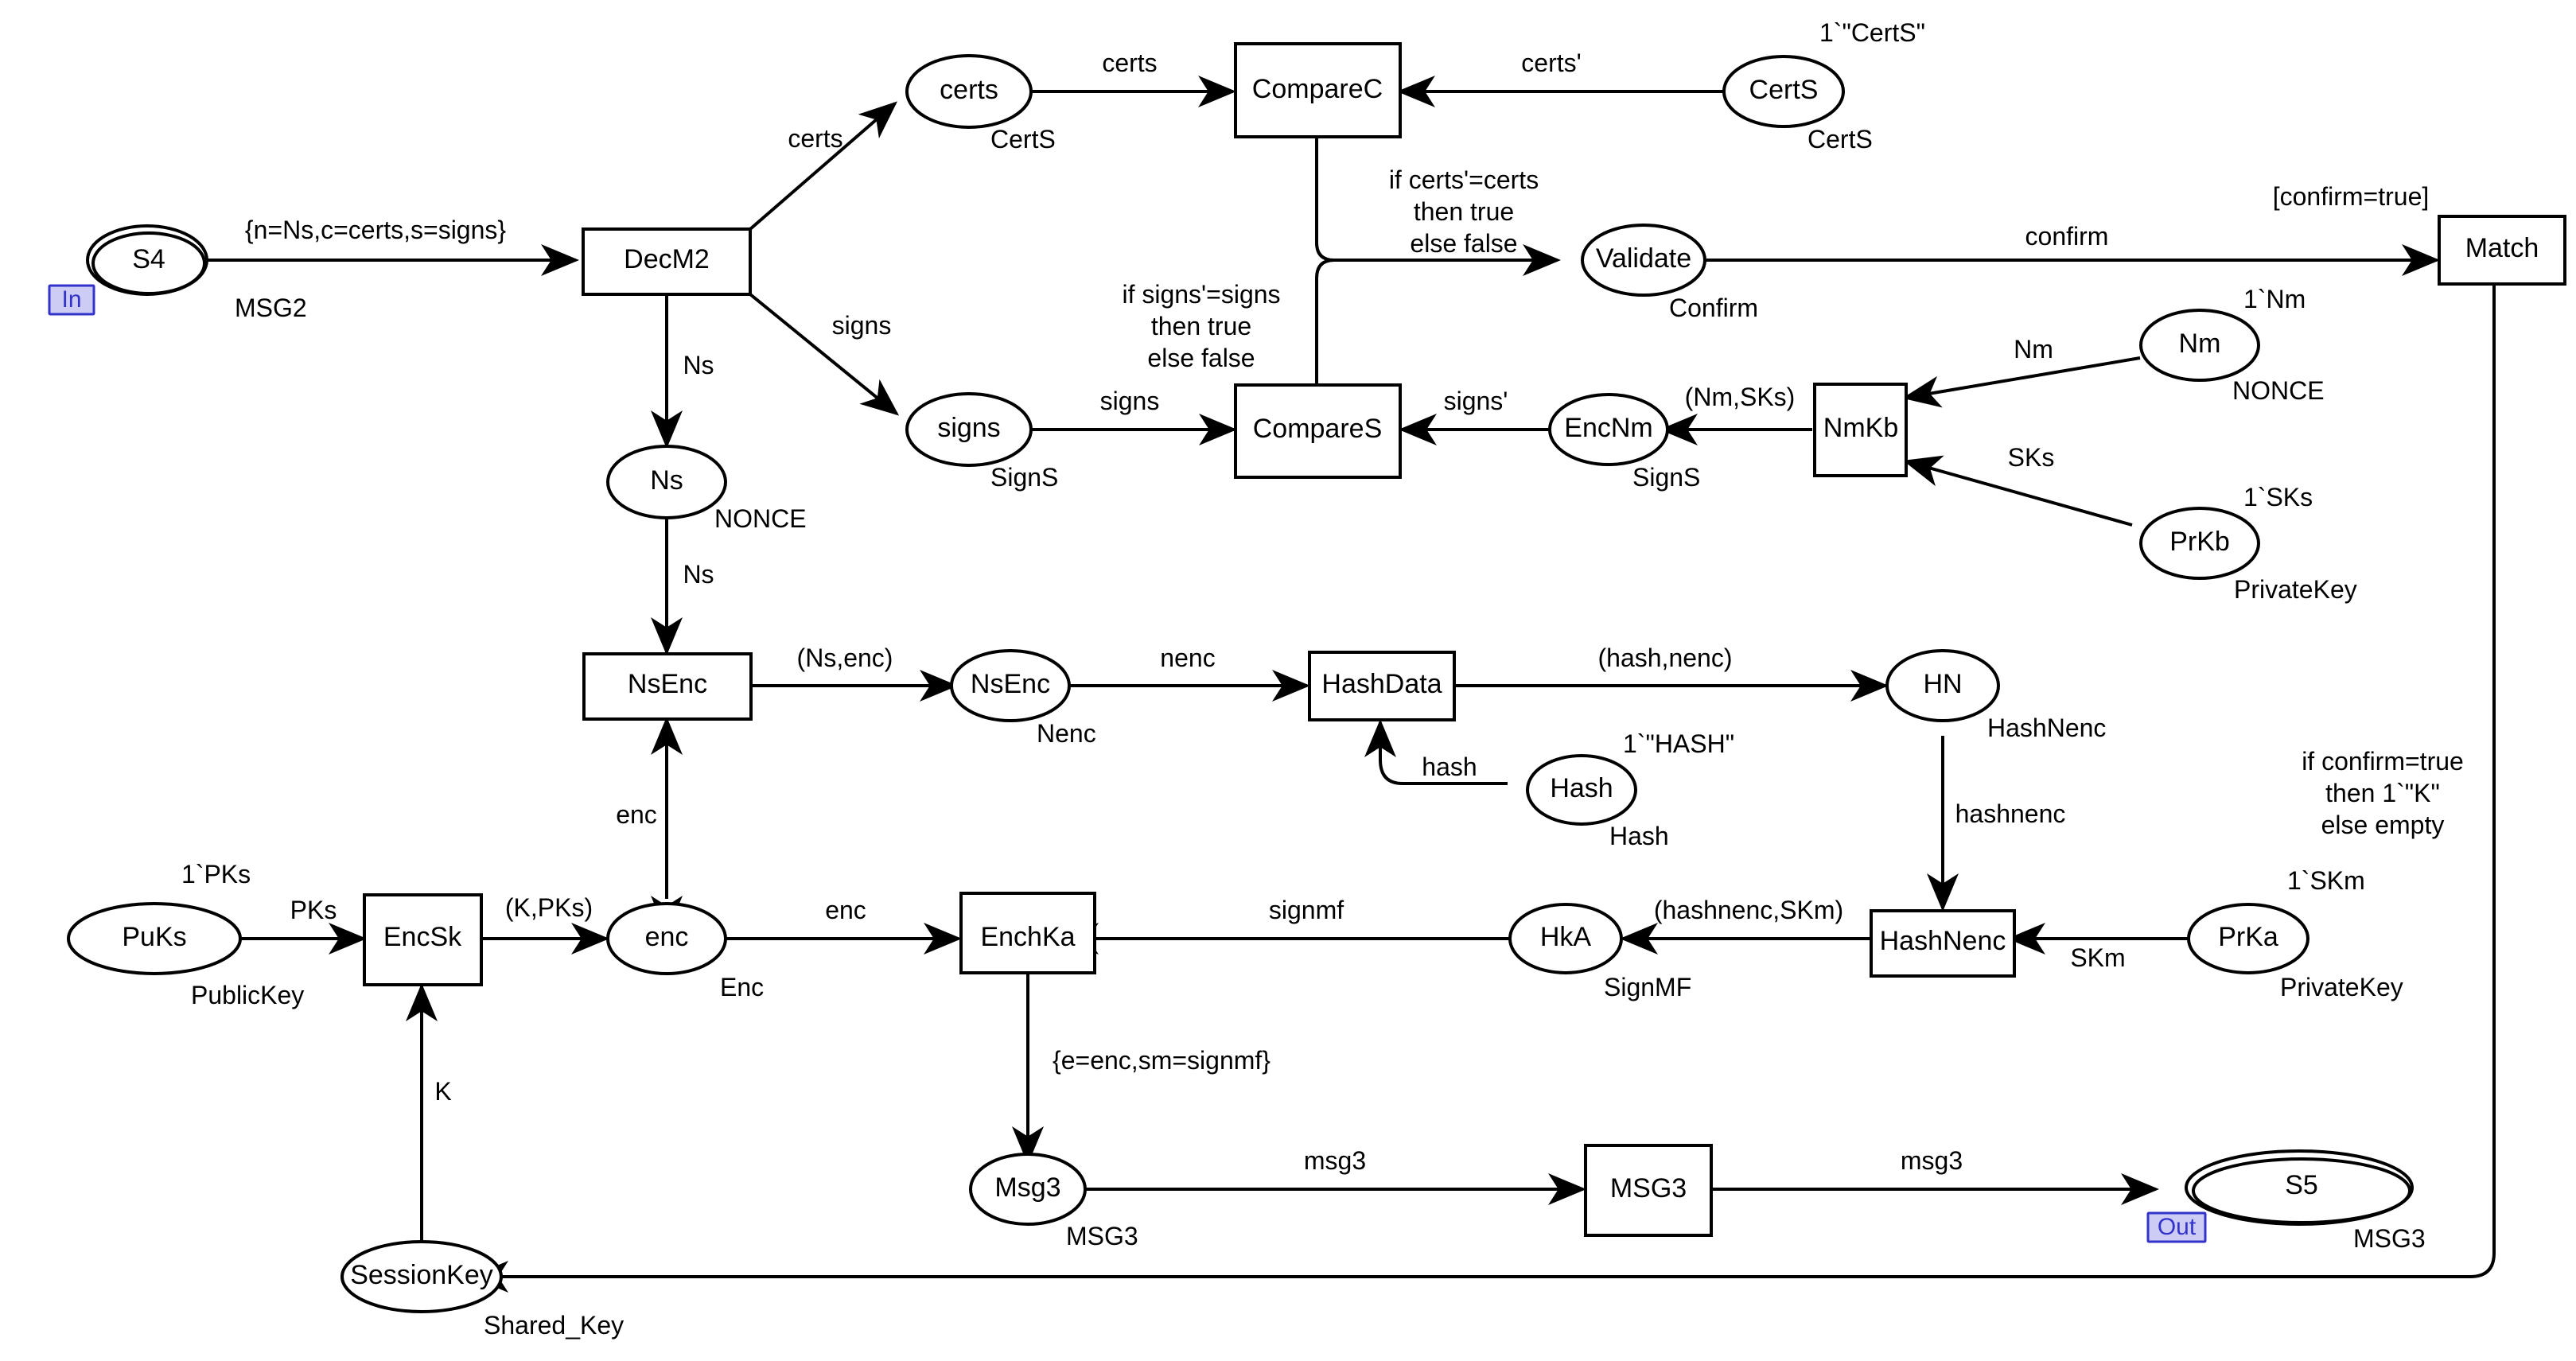 This screenshot has width=2576, height=1361. I want to click on place-encnm: EncNm, so click(1609, 429).